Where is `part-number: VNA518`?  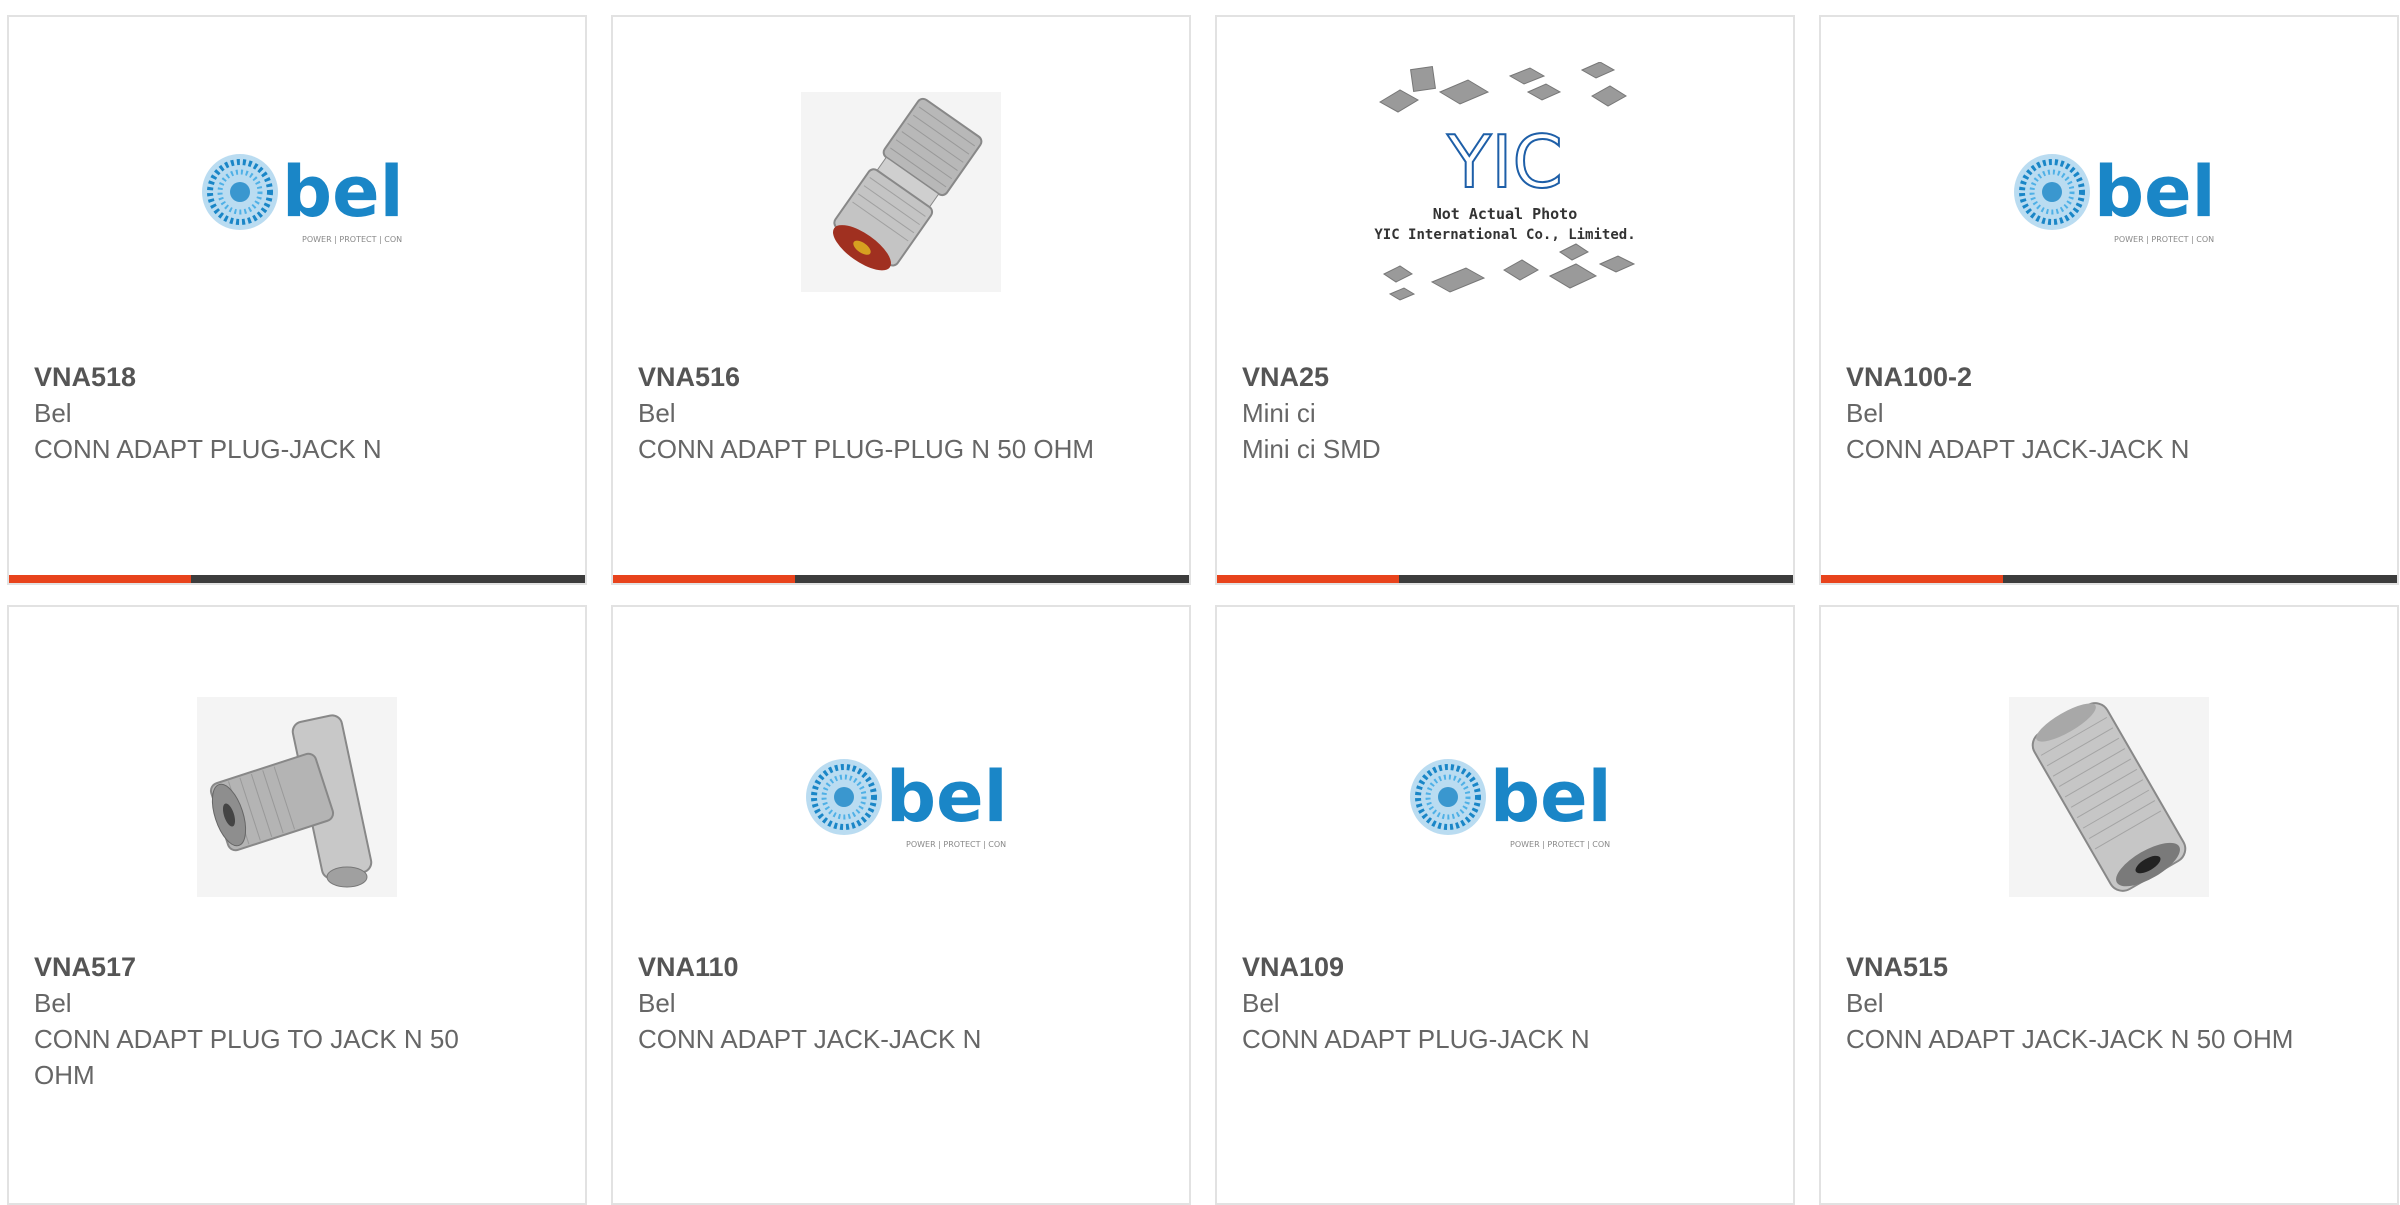
part-number: VNA518 is located at coordinates (264, 377).